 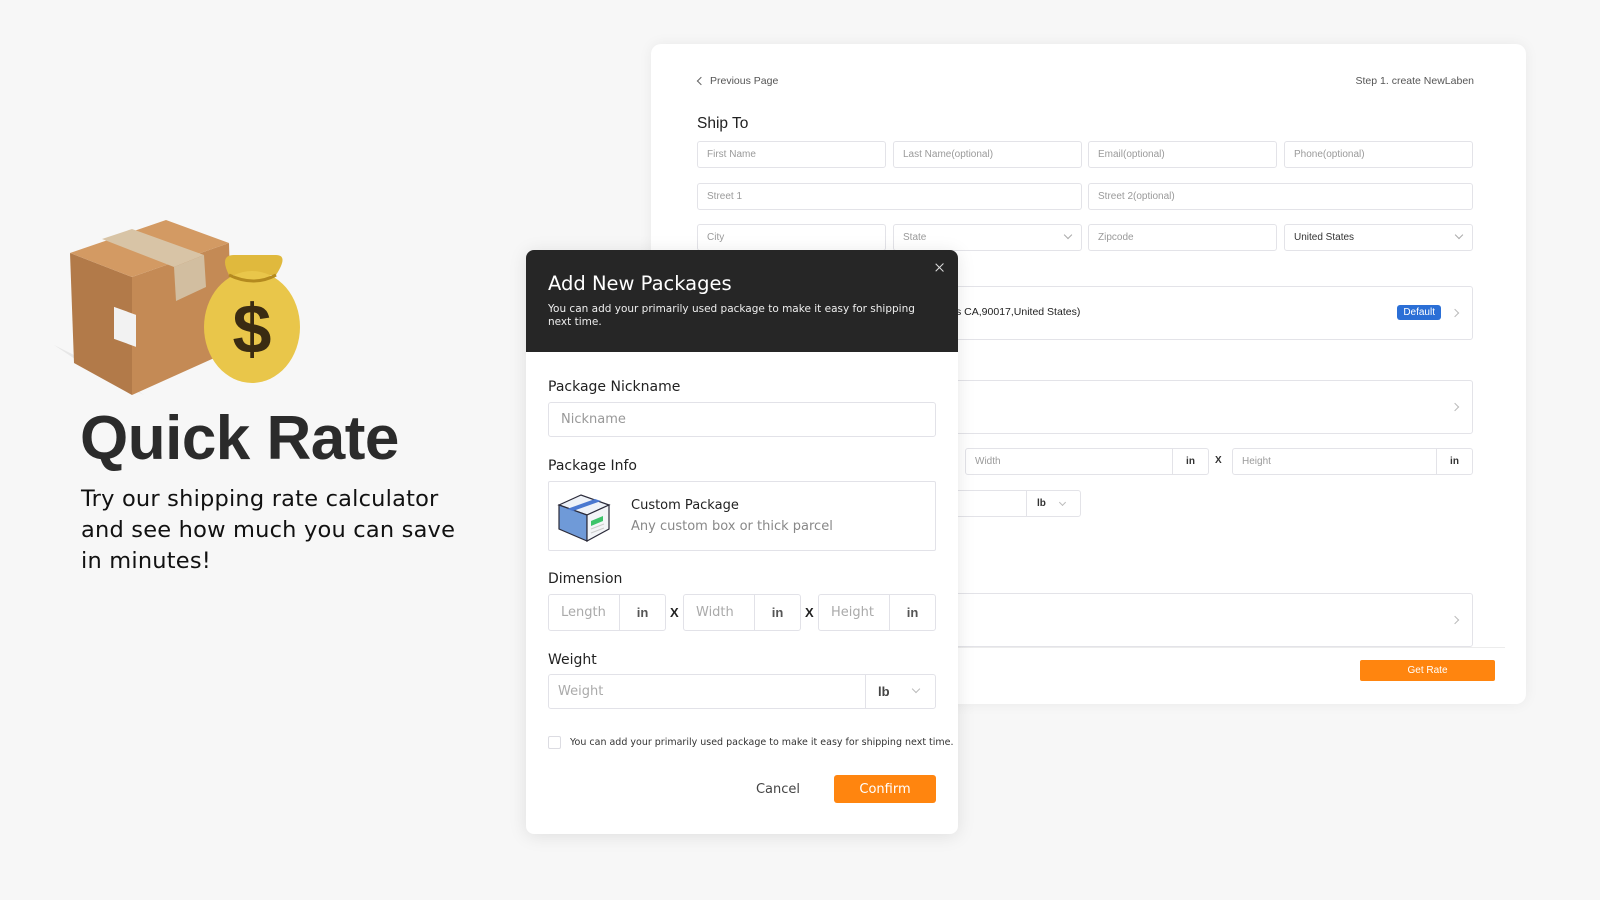 What do you see at coordinates (685, 505) in the screenshot?
I see `package-name: Custom Package` at bounding box center [685, 505].